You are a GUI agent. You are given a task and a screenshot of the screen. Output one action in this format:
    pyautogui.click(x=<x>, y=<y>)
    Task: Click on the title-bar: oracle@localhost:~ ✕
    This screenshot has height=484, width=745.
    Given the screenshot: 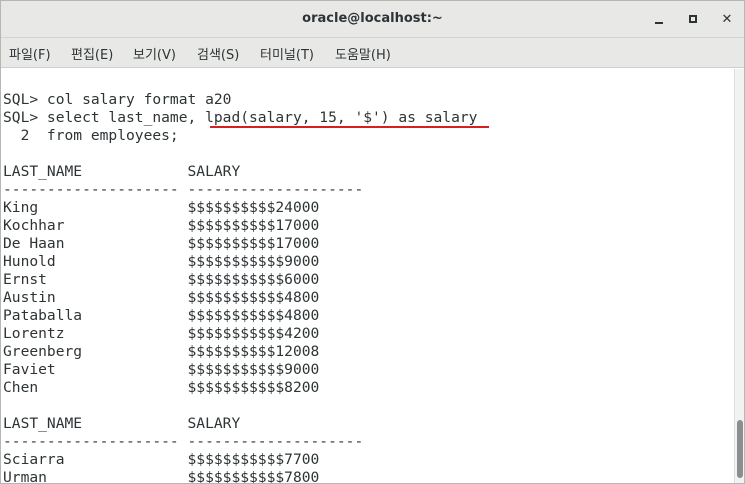 What is the action you would take?
    pyautogui.click(x=372, y=19)
    